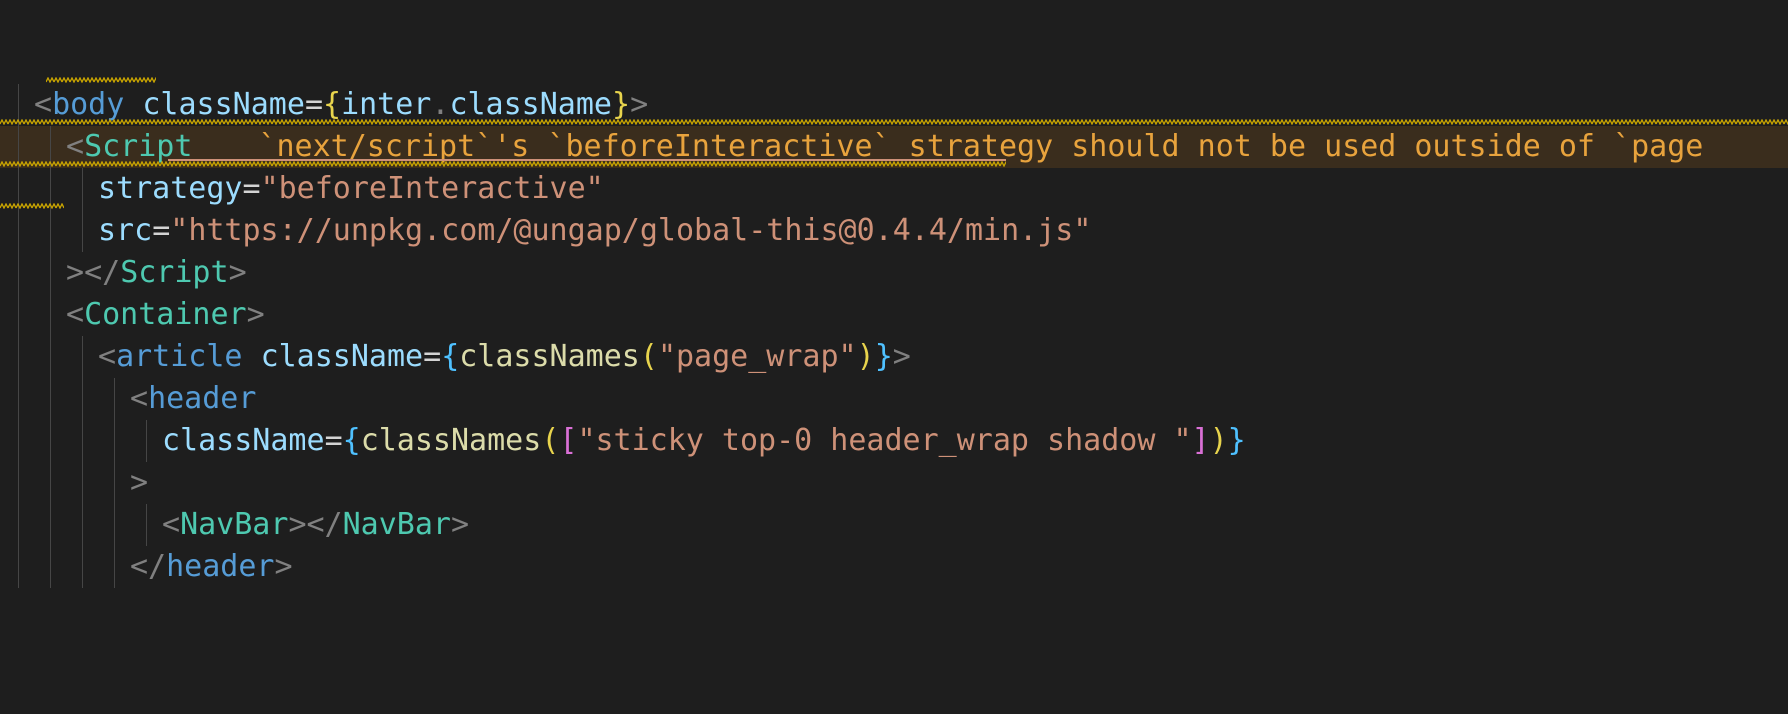 The width and height of the screenshot is (1788, 714). I want to click on code-text: ></Script>, so click(123, 273).